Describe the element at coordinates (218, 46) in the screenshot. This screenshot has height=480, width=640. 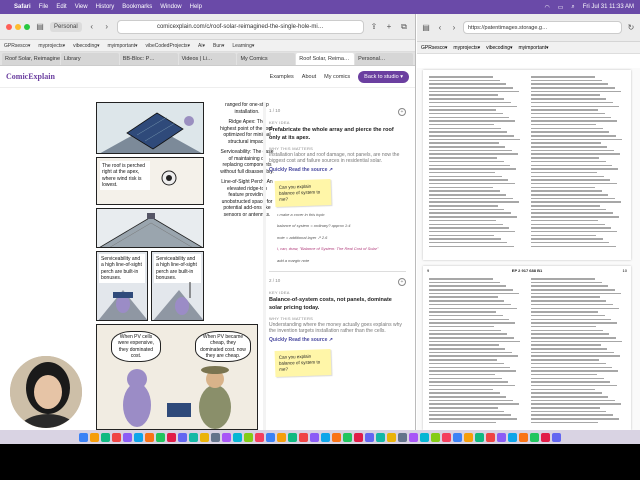
I see `bookmark-folder: Bun▾` at that location.